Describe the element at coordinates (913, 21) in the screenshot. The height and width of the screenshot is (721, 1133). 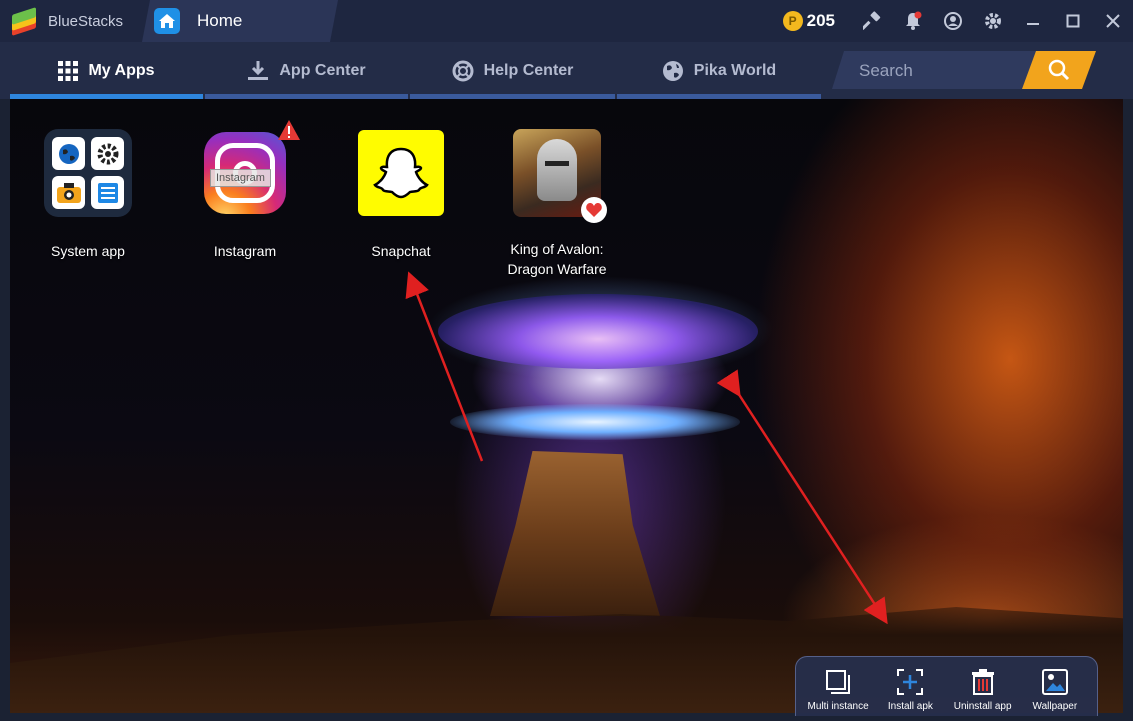
I see `notification-bell-icon` at that location.